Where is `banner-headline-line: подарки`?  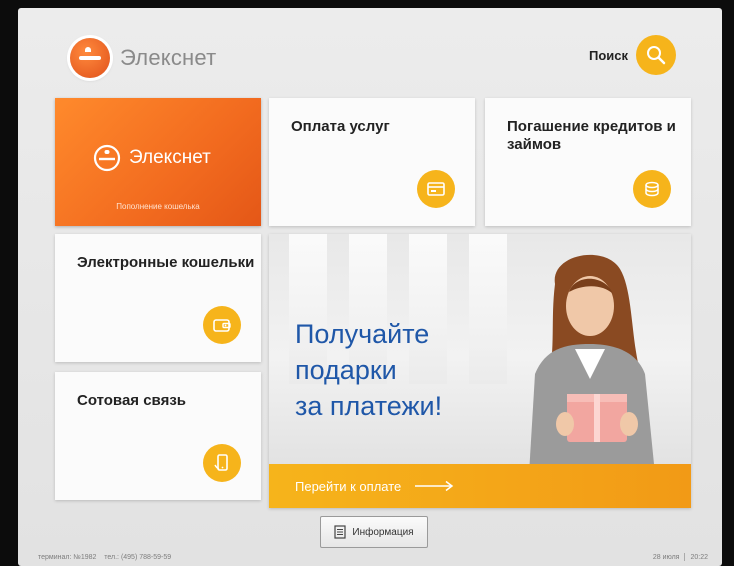
banner-headline-line: подарки is located at coordinates (346, 370).